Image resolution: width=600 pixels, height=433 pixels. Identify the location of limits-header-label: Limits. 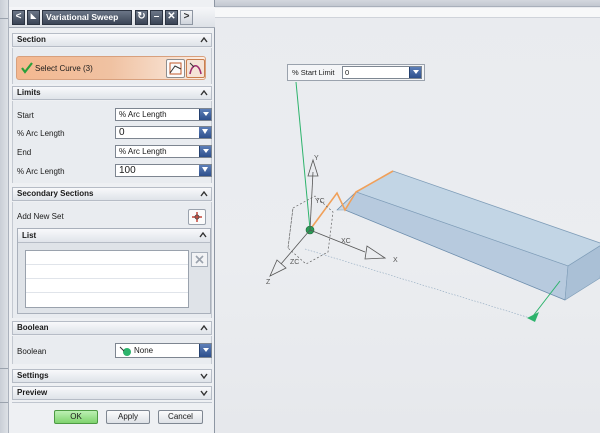
(29, 92).